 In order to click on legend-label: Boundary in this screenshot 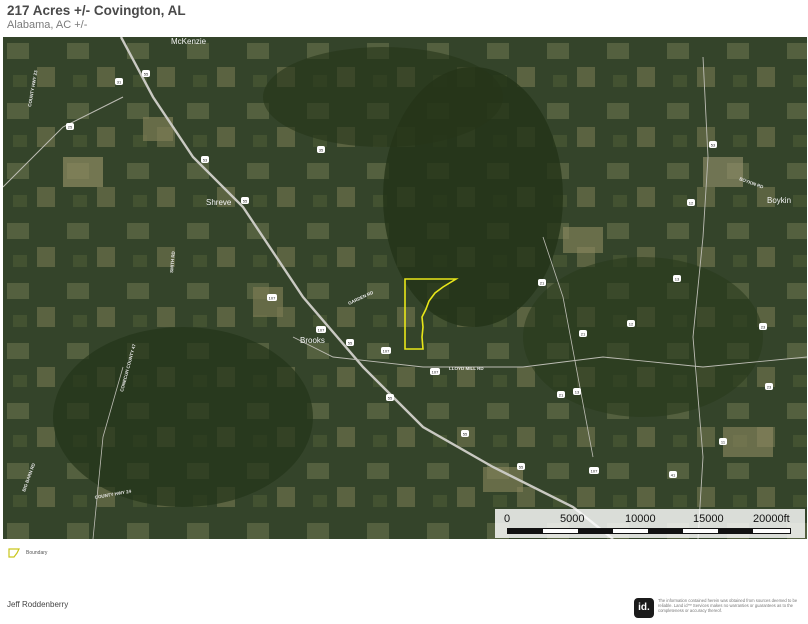, I will do `click(37, 553)`.